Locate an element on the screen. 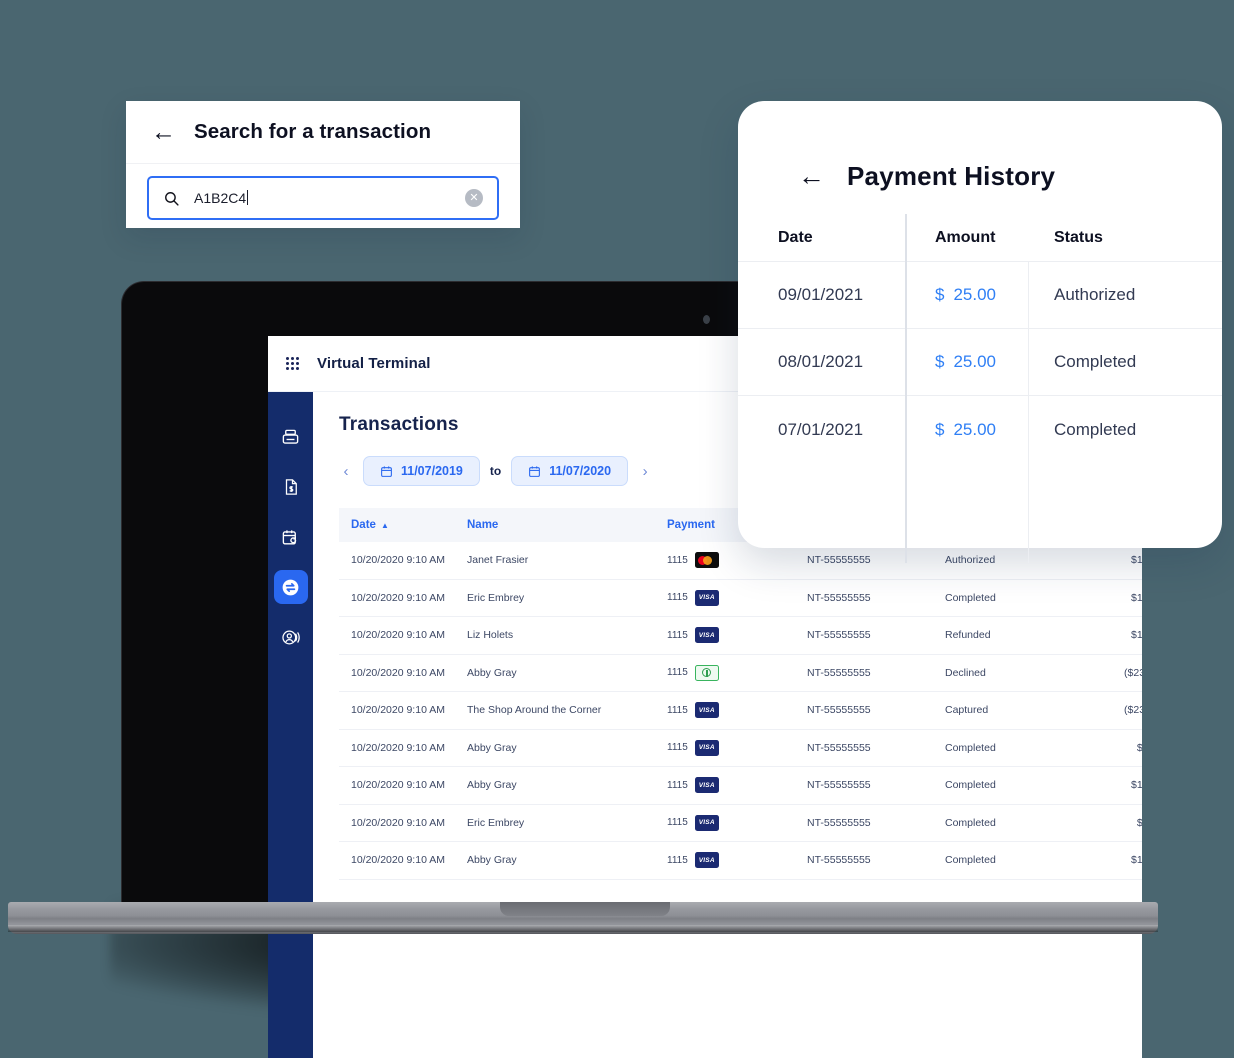  payment-history-header: ← Payment History is located at coordinates (980, 146).